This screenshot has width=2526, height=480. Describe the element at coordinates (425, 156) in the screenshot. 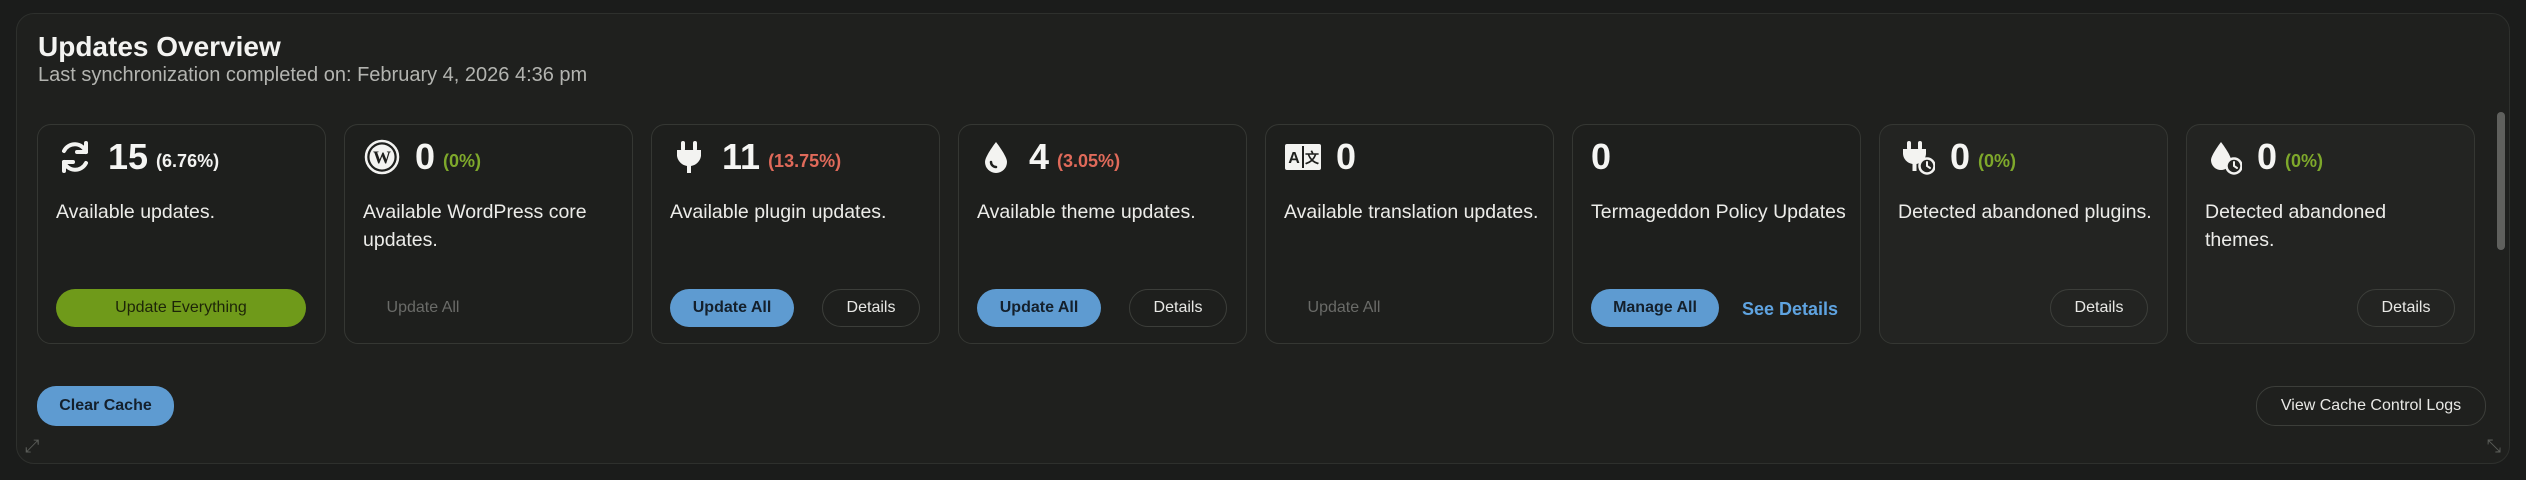

I see `core-count: 0` at that location.